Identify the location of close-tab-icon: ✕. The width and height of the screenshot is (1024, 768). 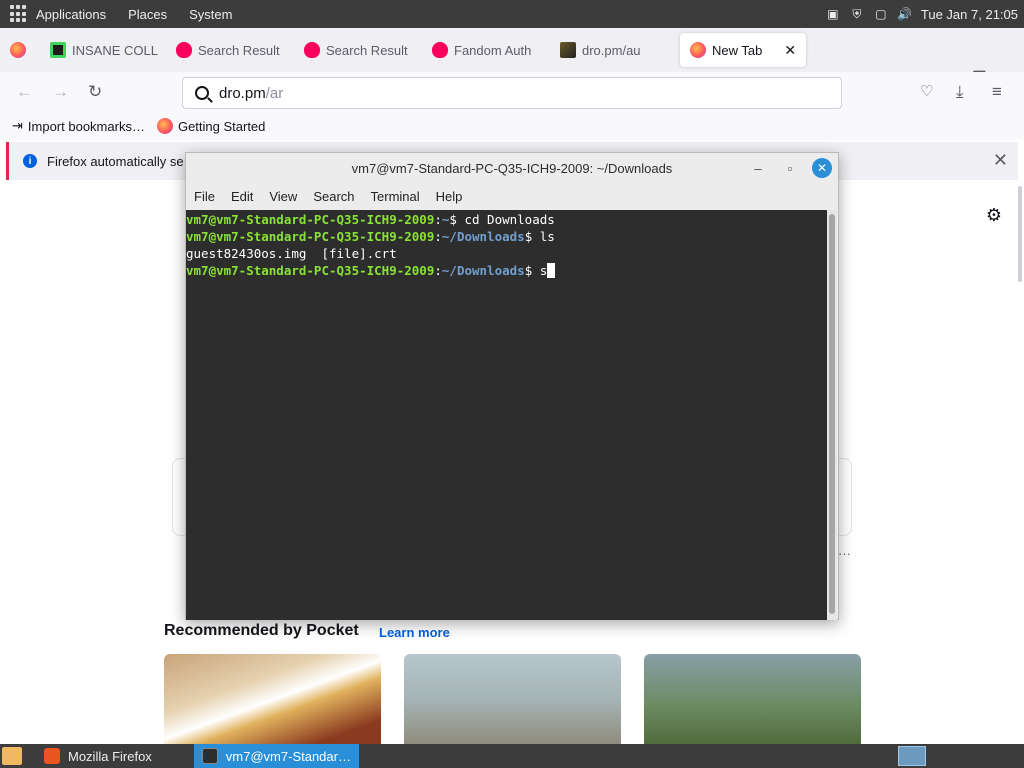
(790, 50).